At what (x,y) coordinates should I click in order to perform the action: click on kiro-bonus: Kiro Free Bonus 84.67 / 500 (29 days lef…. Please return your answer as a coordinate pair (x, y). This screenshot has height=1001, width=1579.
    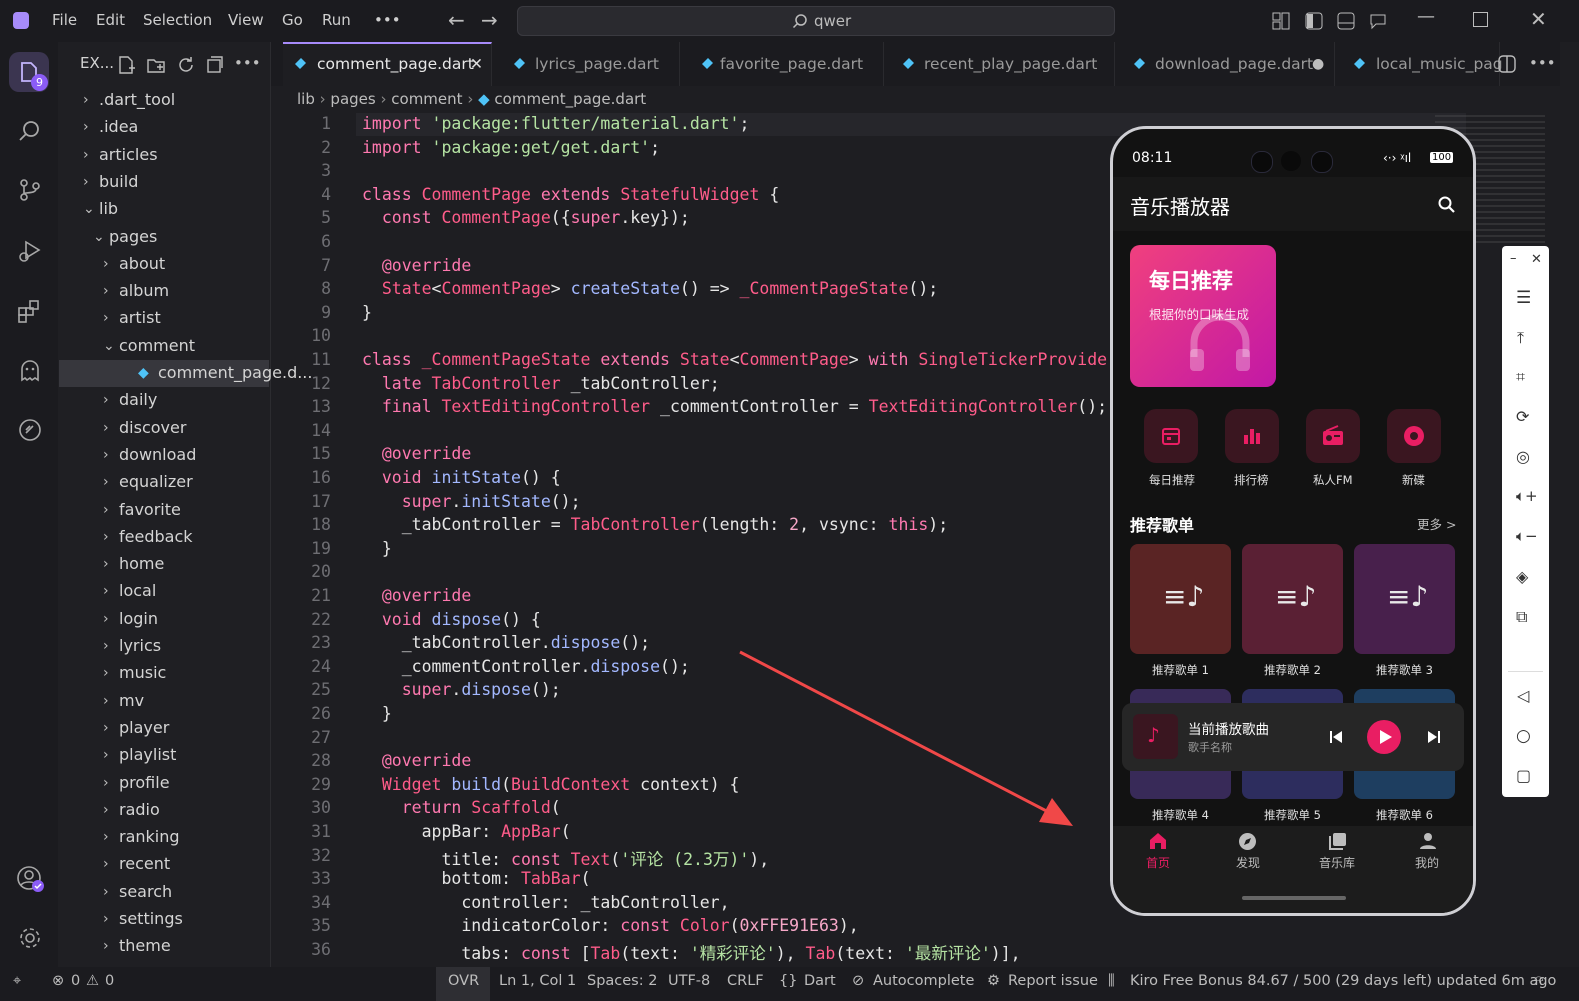
    Looking at the image, I should click on (1343, 981).